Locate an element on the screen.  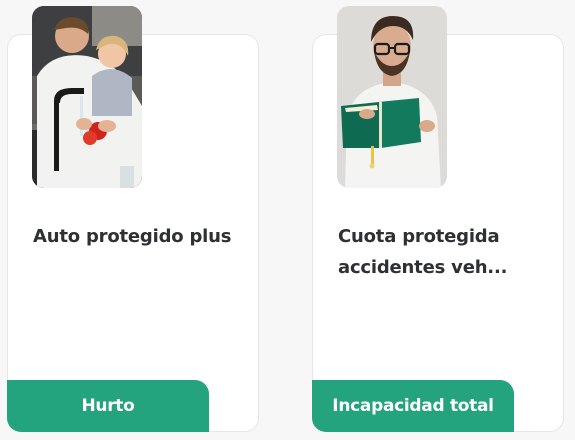
product-title: Auto protegido plus is located at coordinates (132, 236).